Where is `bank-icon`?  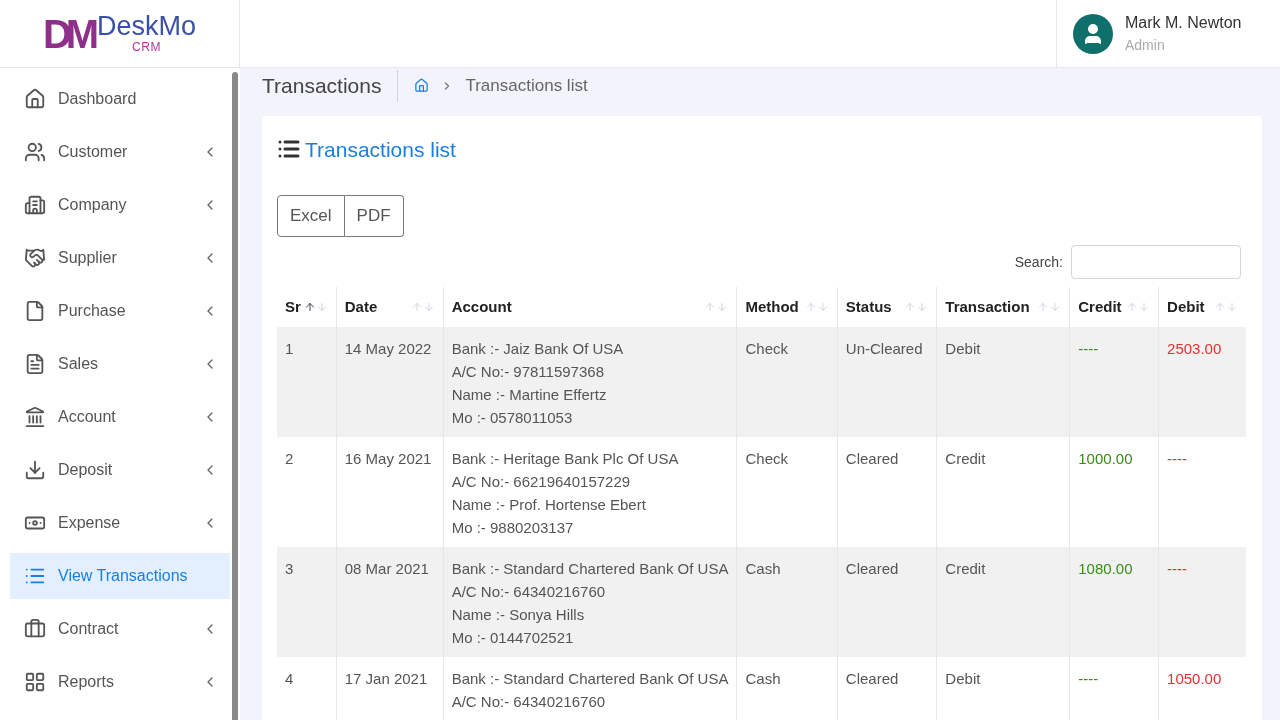 bank-icon is located at coordinates (35, 417).